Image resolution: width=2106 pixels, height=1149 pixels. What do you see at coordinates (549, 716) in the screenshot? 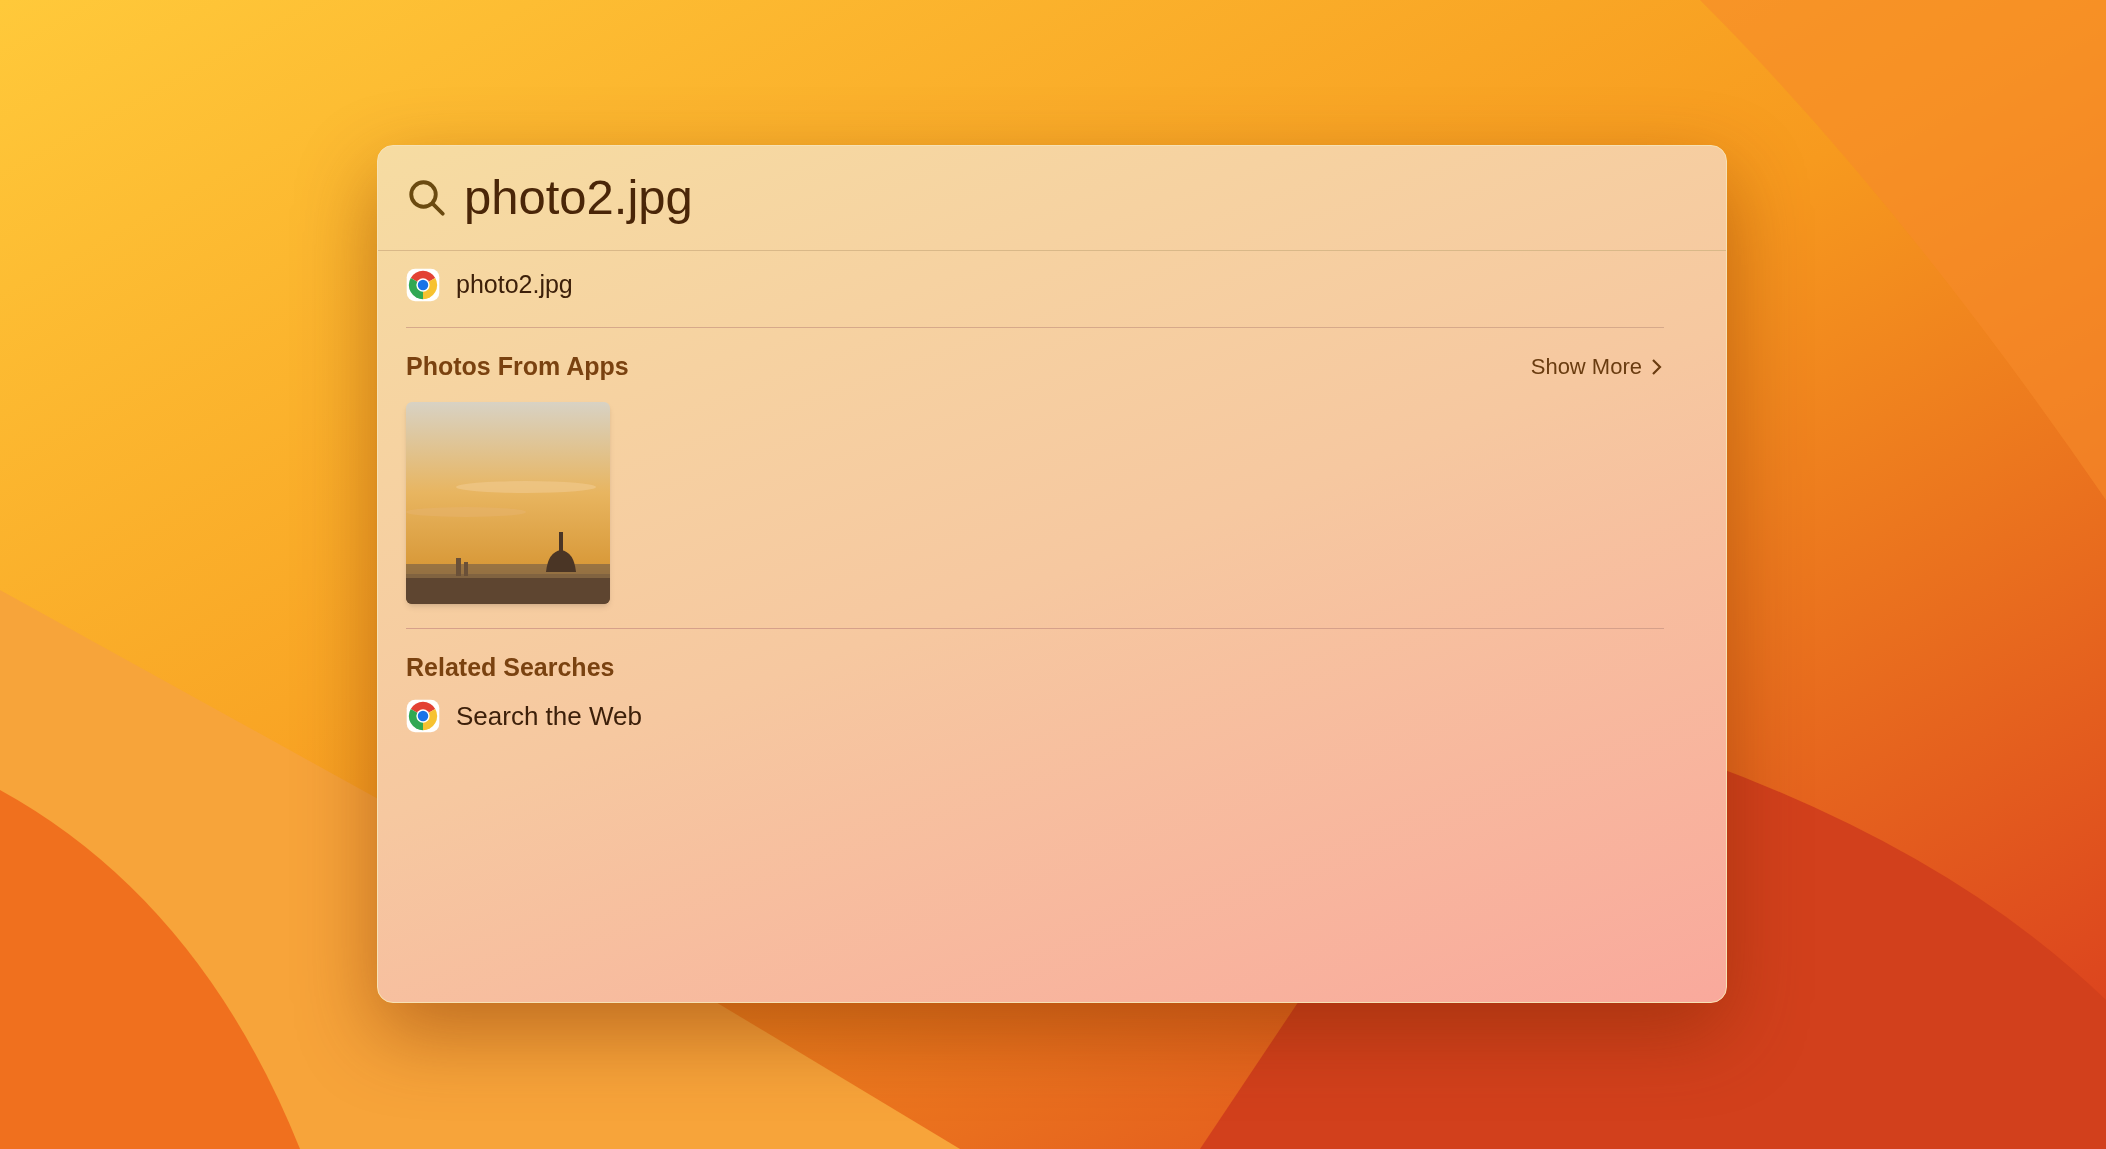
I see `result-item: Search the Web` at bounding box center [549, 716].